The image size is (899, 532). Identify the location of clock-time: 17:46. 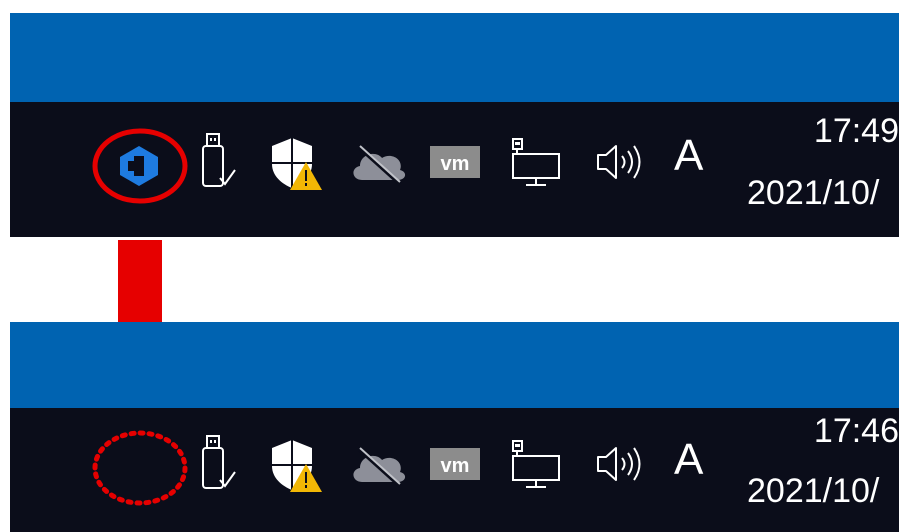
(844, 431).